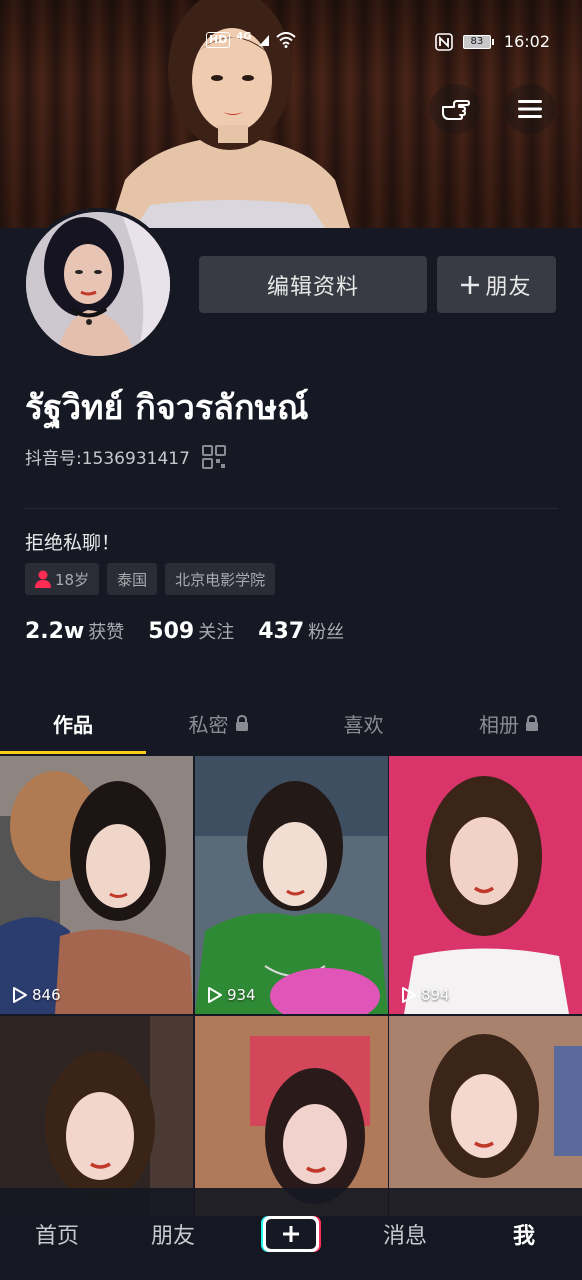 Image resolution: width=582 pixels, height=1280 pixels. Describe the element at coordinates (132, 579) in the screenshot. I see `country-tag: 泰国` at that location.